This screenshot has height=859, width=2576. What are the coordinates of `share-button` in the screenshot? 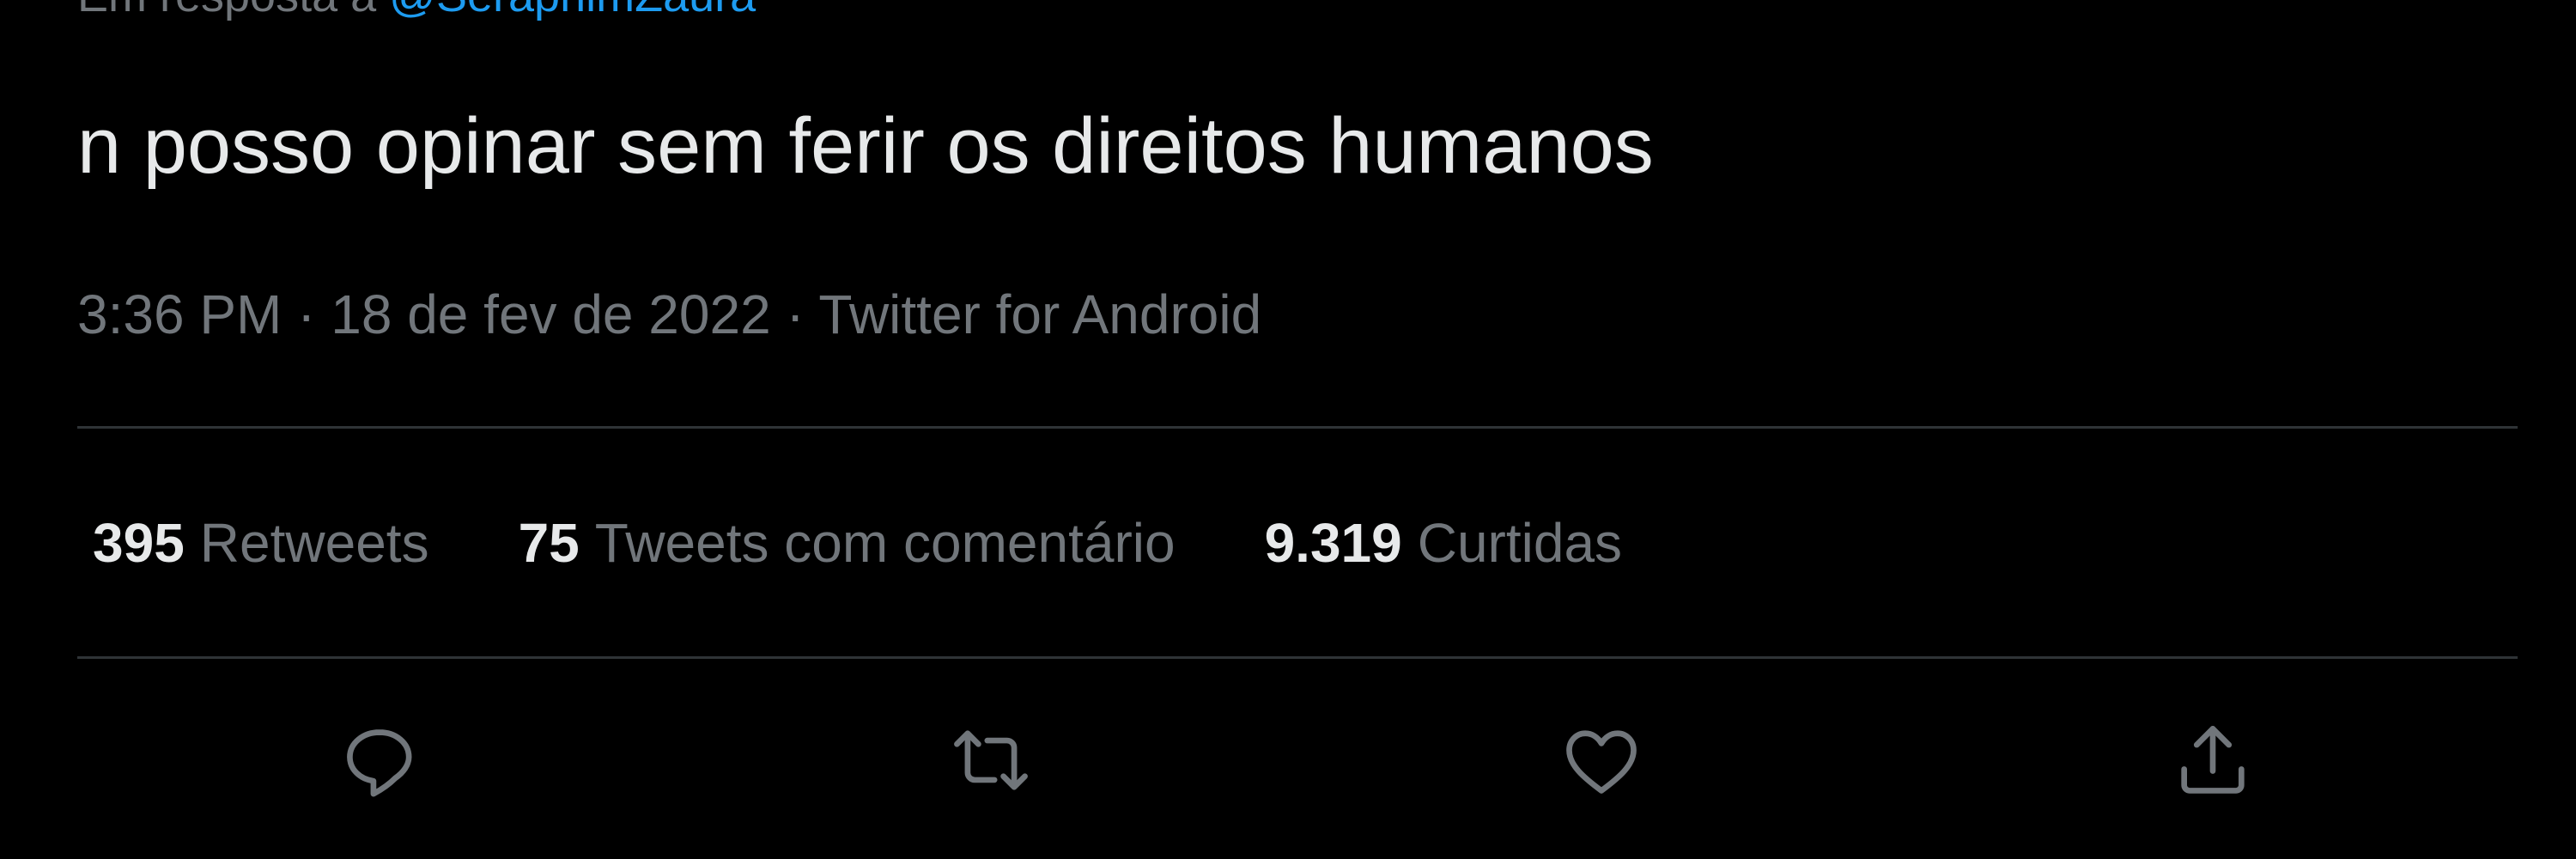 It's located at (2213, 760).